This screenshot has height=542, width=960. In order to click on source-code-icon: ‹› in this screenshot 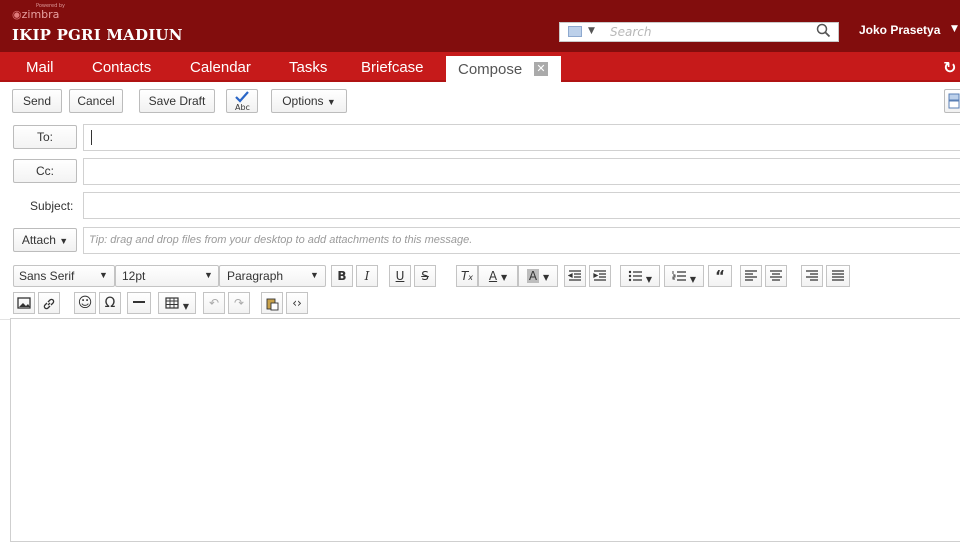, I will do `click(297, 303)`.